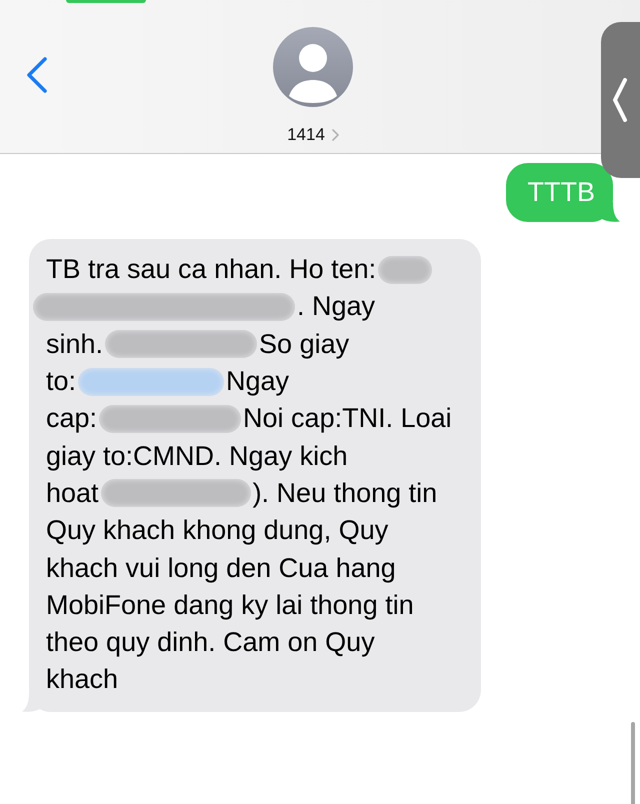  Describe the element at coordinates (75, 344) in the screenshot. I see `message-text: sinh.` at that location.